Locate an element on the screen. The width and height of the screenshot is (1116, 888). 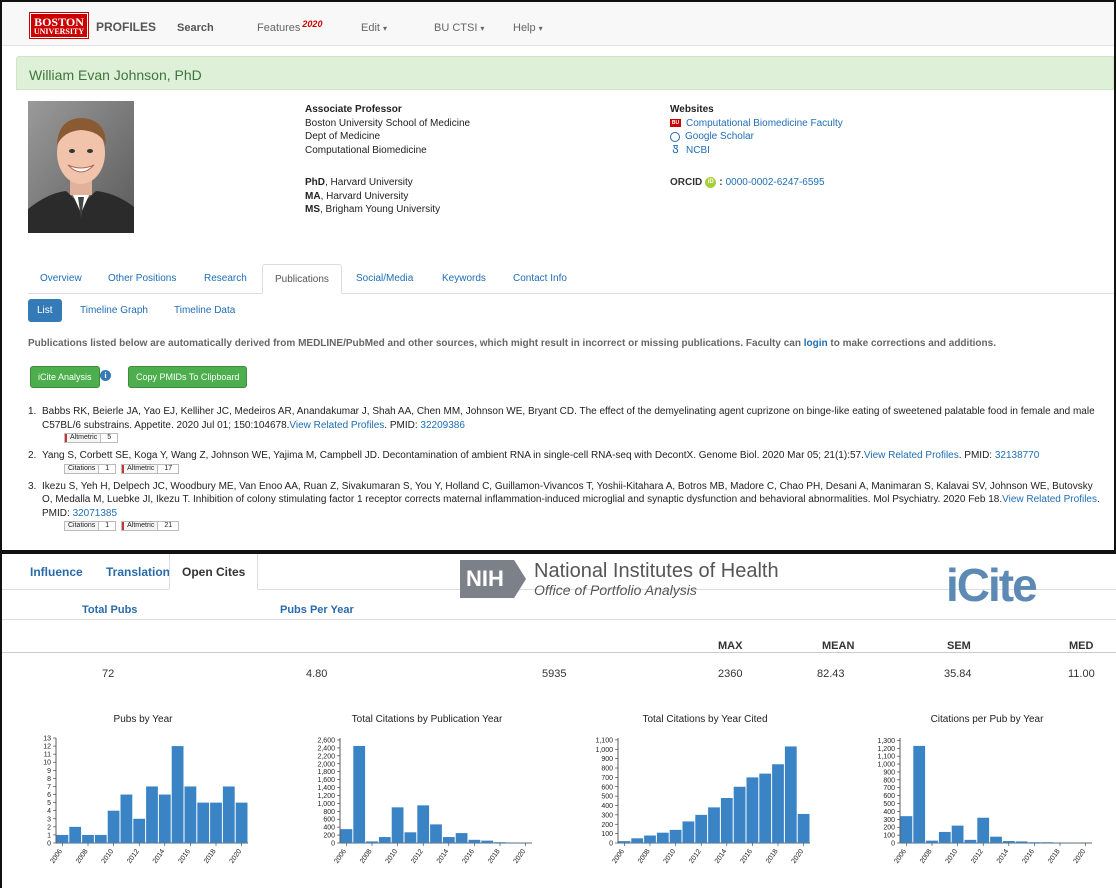
y-tick-label: 1,800 is located at coordinates (326, 772).